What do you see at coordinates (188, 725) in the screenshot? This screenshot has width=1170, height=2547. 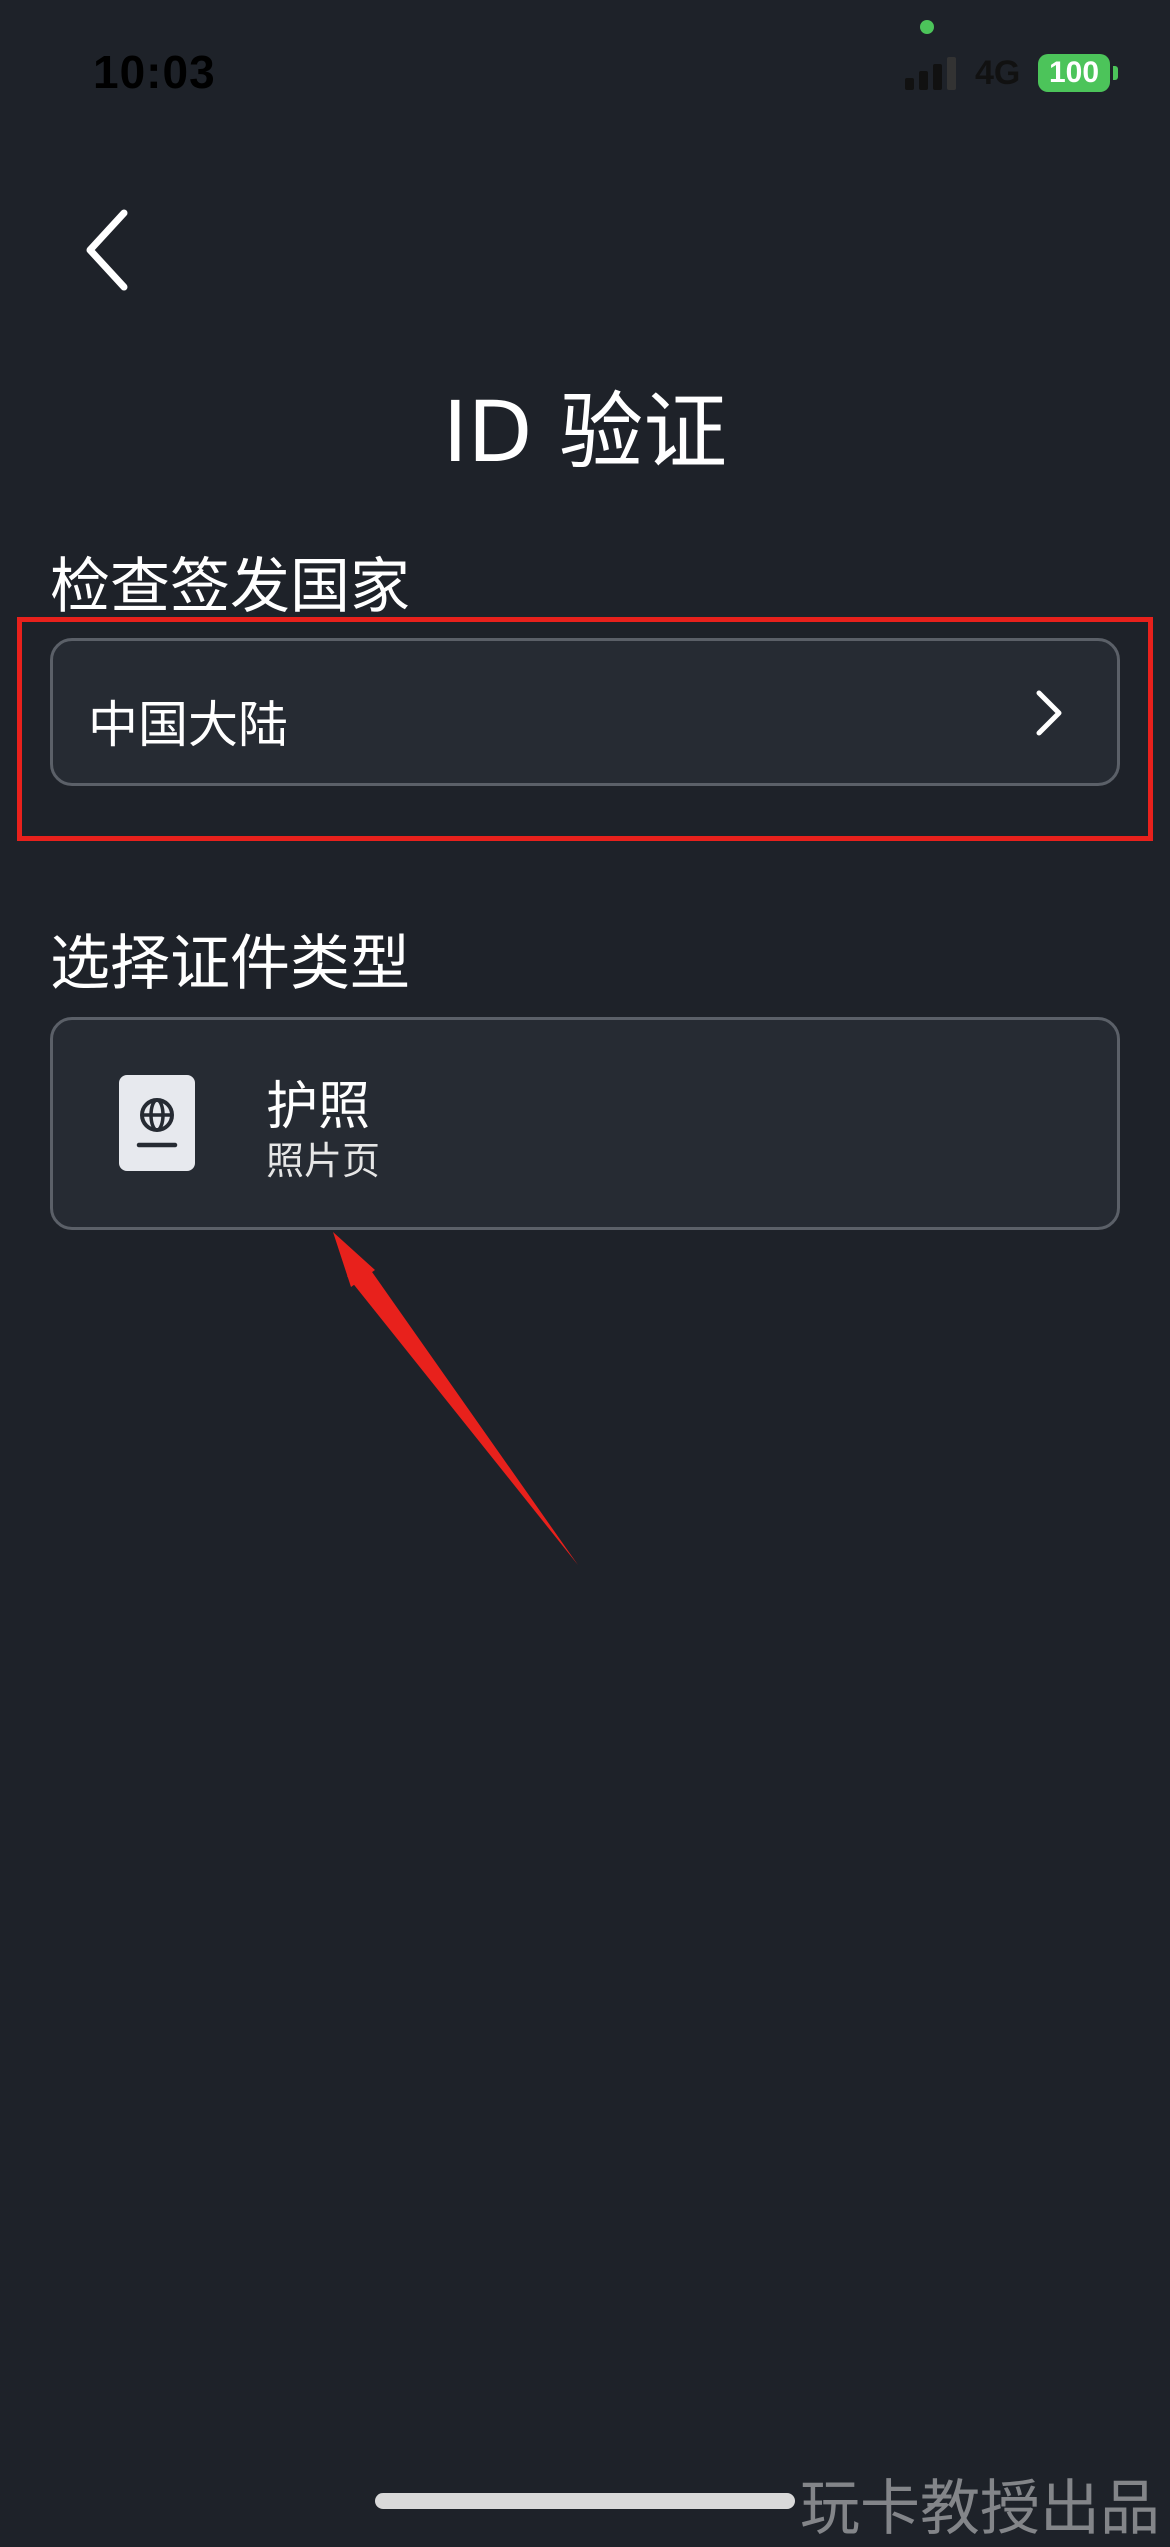 I see `issuing-country-value: 中国大陆` at bounding box center [188, 725].